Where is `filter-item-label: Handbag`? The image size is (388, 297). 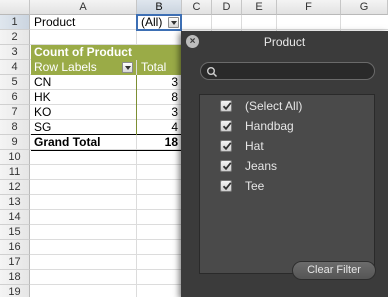 filter-item-label: Handbag is located at coordinates (269, 126).